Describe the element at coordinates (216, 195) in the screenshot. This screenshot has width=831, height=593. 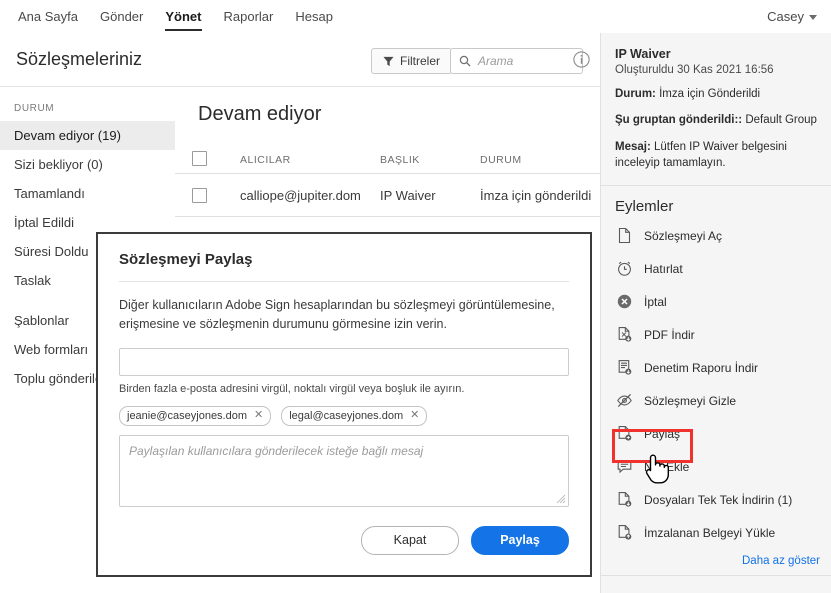
I see `row-select-cell` at that location.